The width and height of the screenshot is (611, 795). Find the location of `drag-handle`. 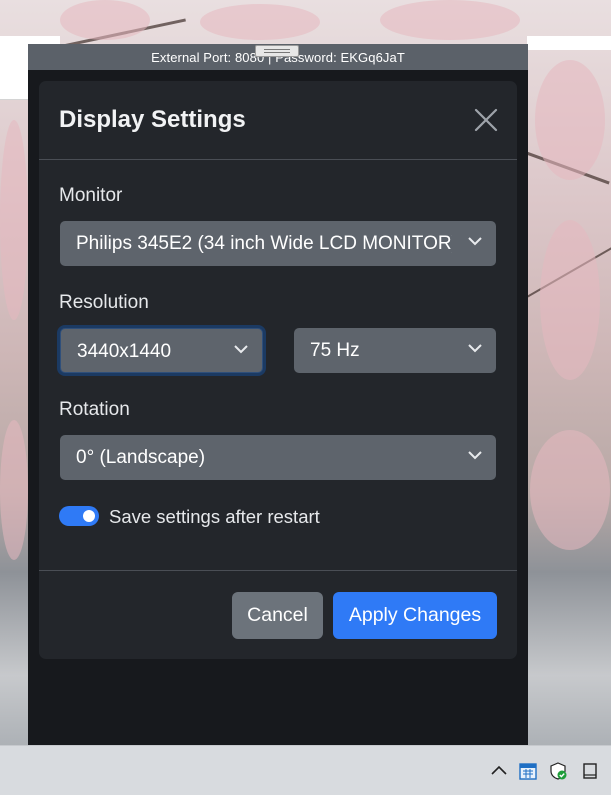

drag-handle is located at coordinates (277, 51).